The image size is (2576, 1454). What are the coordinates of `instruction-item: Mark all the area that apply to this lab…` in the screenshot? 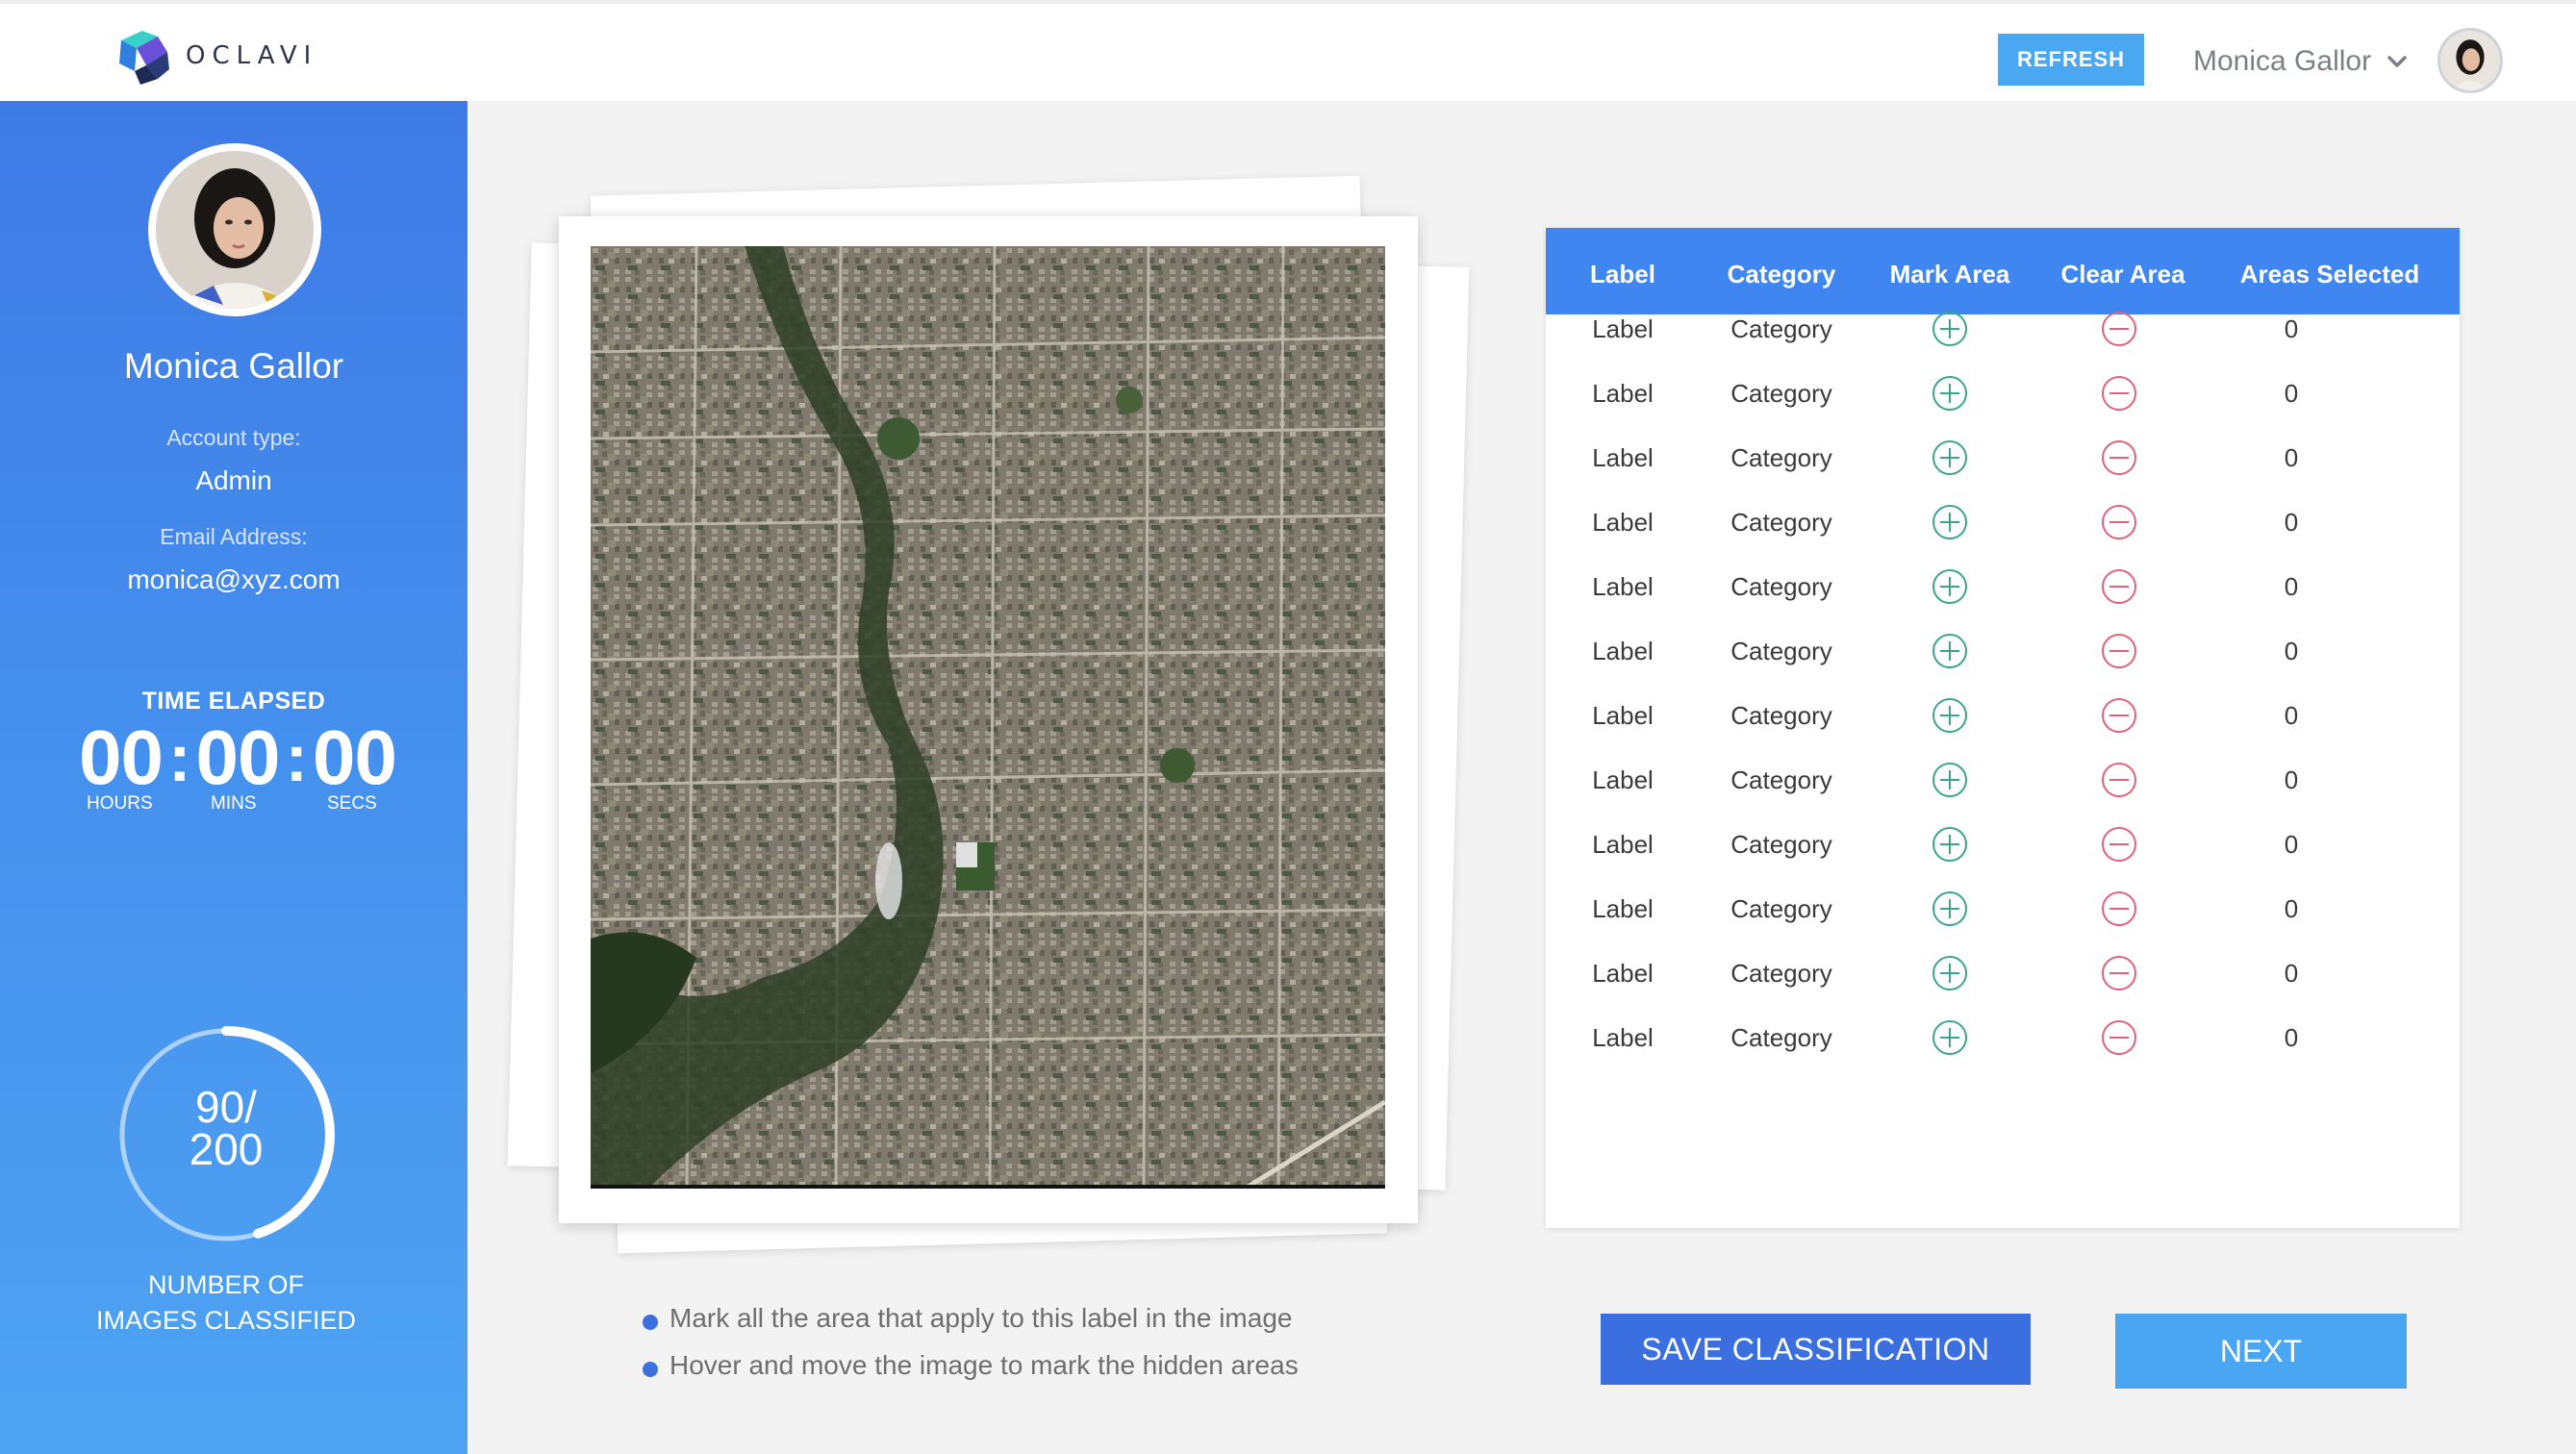 It's located at (971, 1326).